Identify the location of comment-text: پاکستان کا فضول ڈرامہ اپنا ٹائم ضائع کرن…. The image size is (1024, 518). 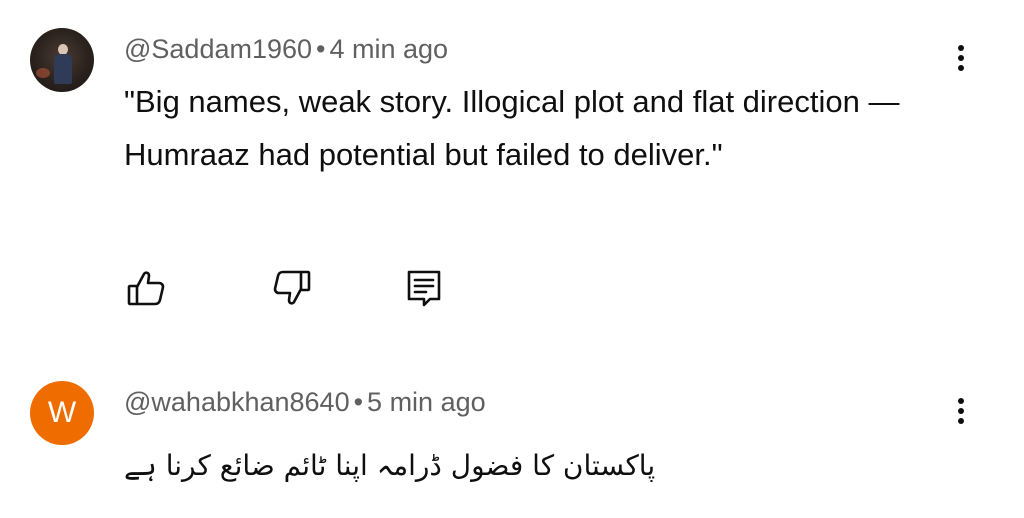
(390, 465).